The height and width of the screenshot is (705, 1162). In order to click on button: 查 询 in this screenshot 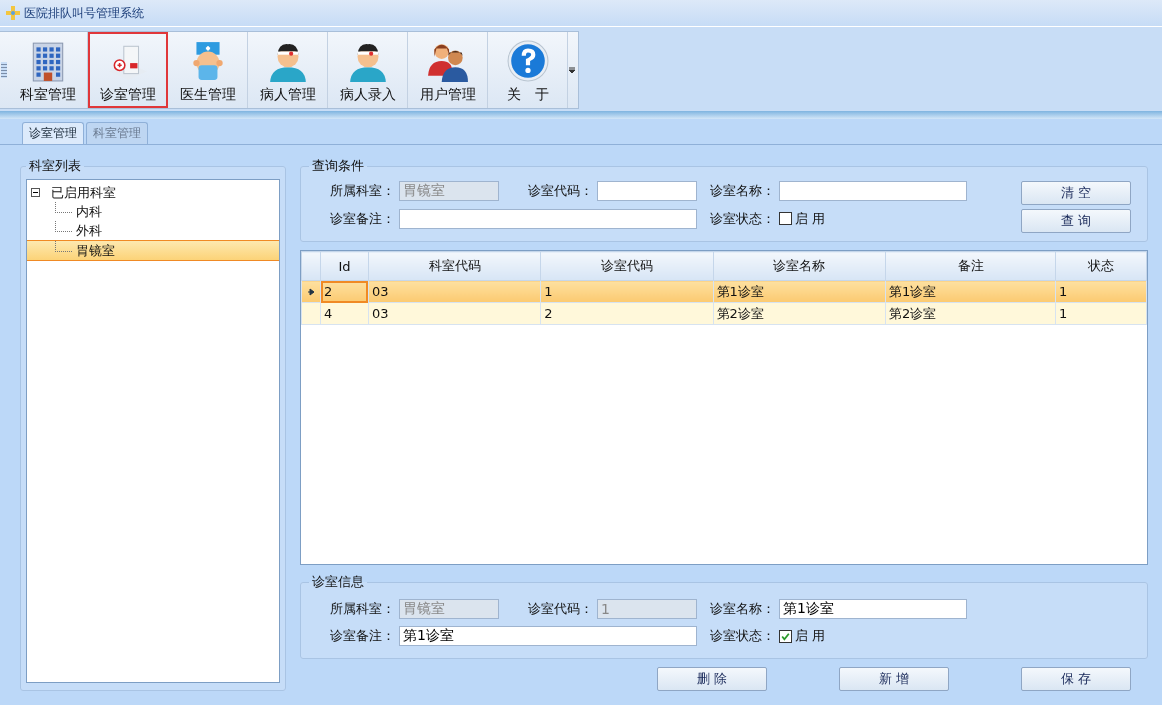, I will do `click(1076, 221)`.